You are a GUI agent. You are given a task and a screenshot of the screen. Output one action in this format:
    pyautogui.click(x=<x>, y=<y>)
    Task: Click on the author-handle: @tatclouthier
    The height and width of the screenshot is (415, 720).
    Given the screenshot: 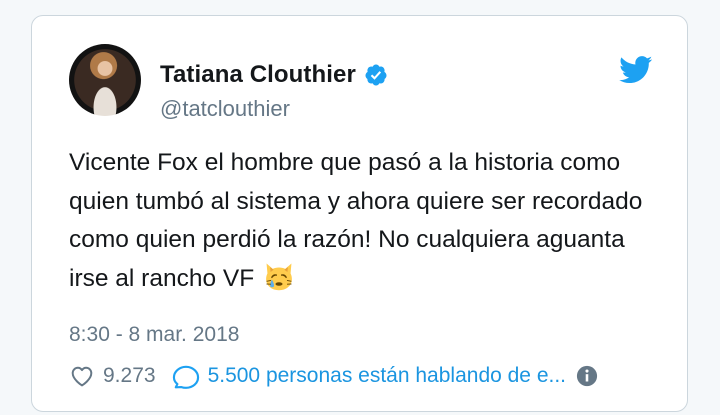 What is the action you would take?
    pyautogui.click(x=225, y=109)
    